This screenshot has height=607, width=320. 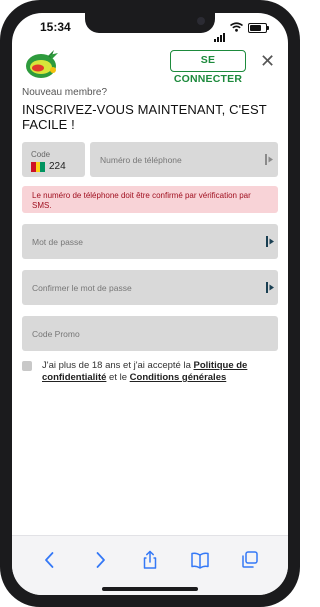 I want to click on back-icon, so click(x=50, y=560).